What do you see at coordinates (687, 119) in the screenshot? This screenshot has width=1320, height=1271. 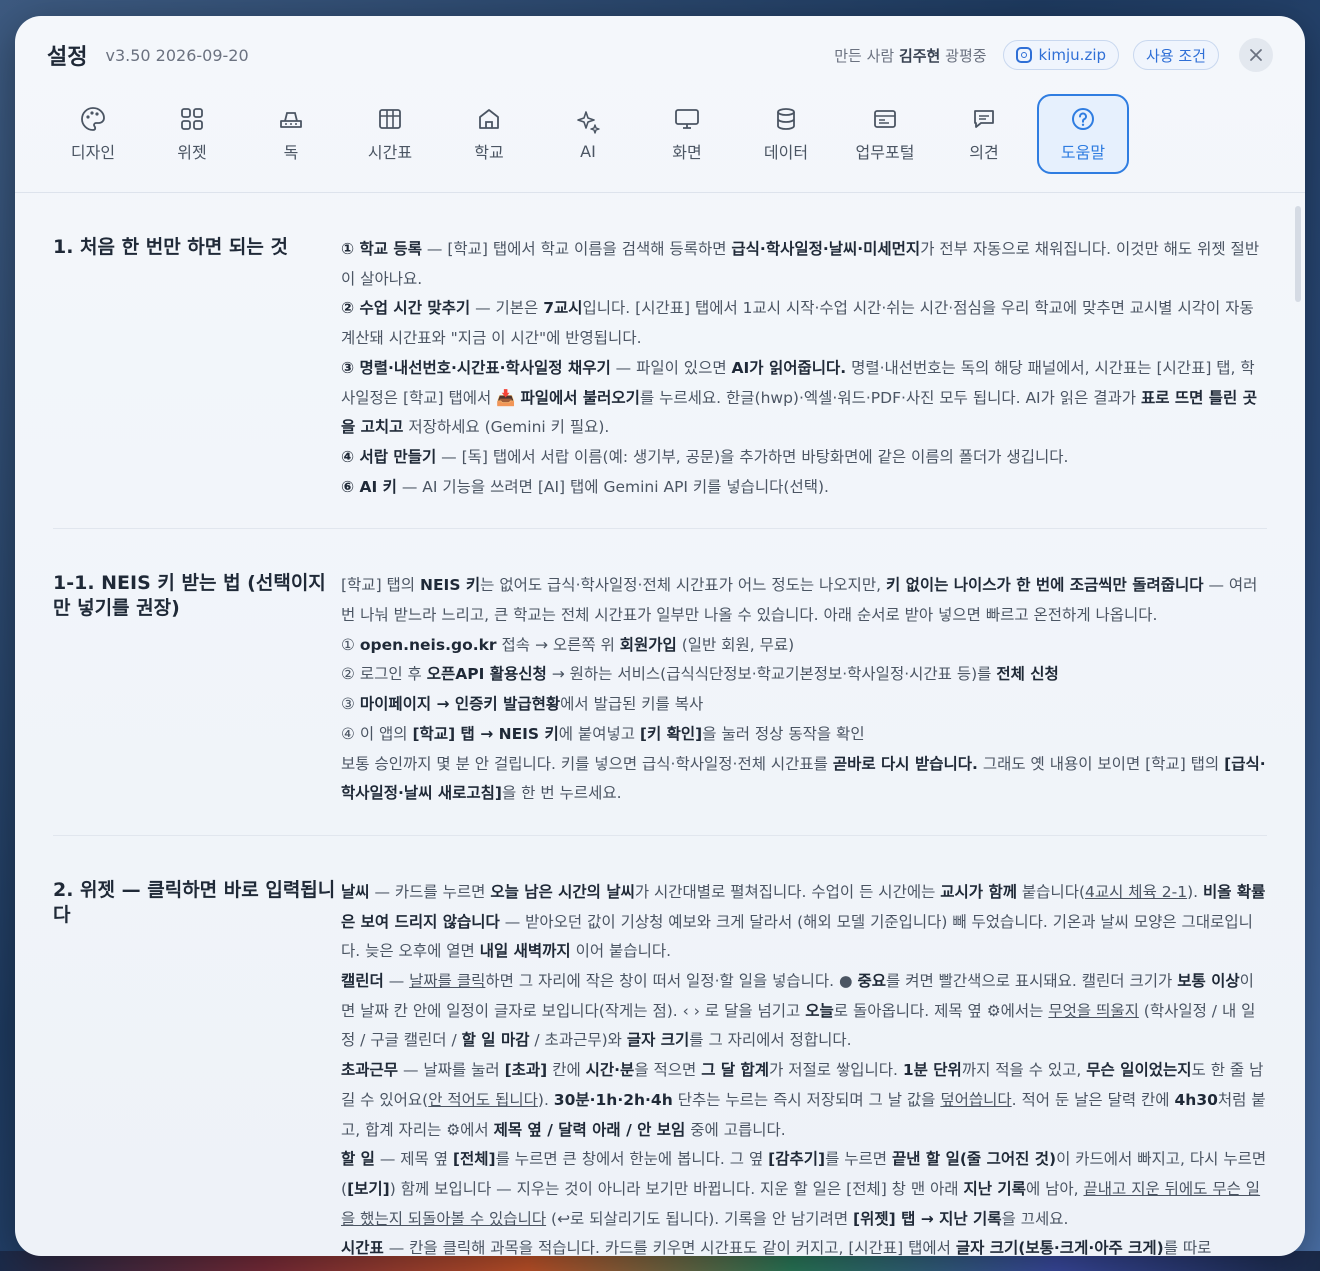 I see `monitor-icon` at bounding box center [687, 119].